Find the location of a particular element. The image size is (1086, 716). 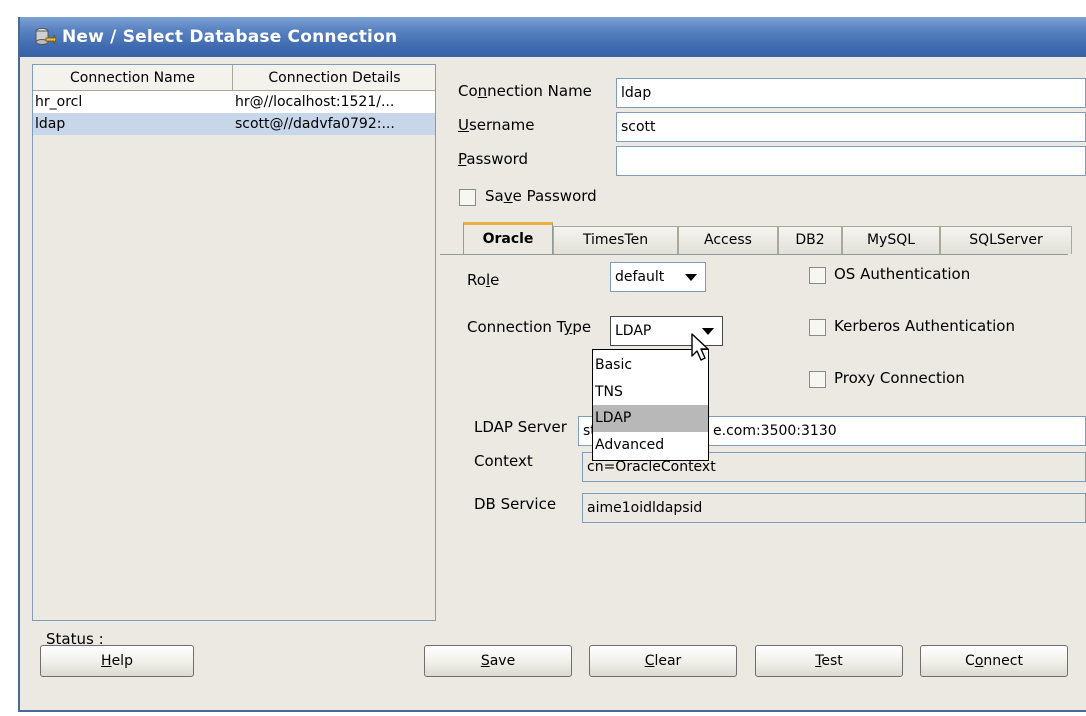

username-input is located at coordinates (853, 127).